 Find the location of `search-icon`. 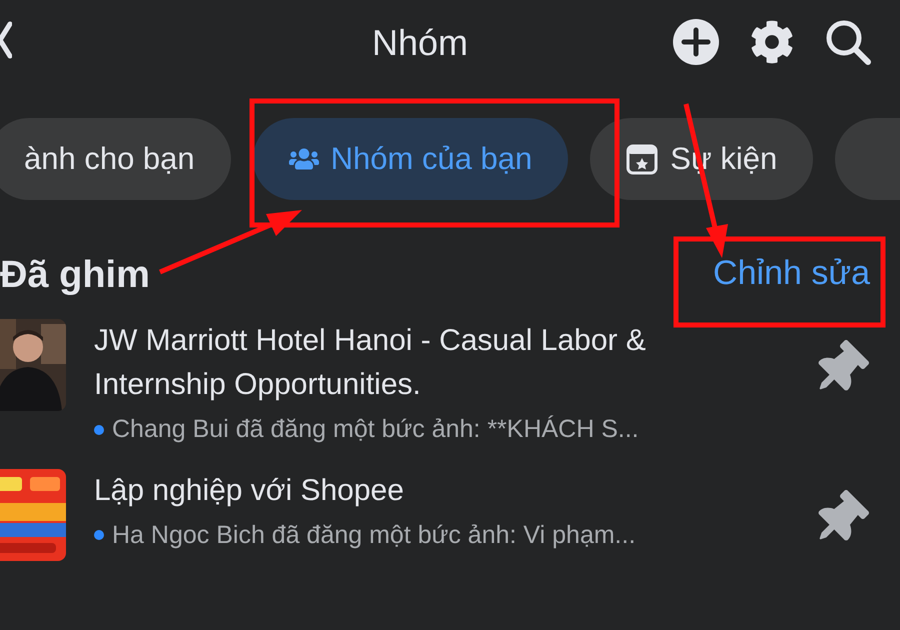

search-icon is located at coordinates (848, 42).